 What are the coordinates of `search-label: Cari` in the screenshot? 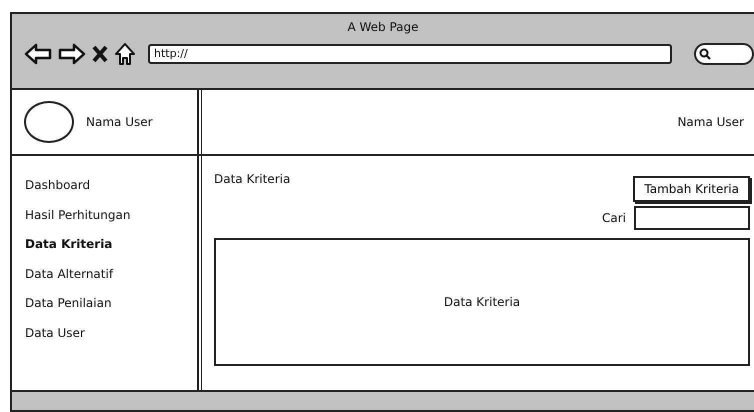 It's located at (614, 218).